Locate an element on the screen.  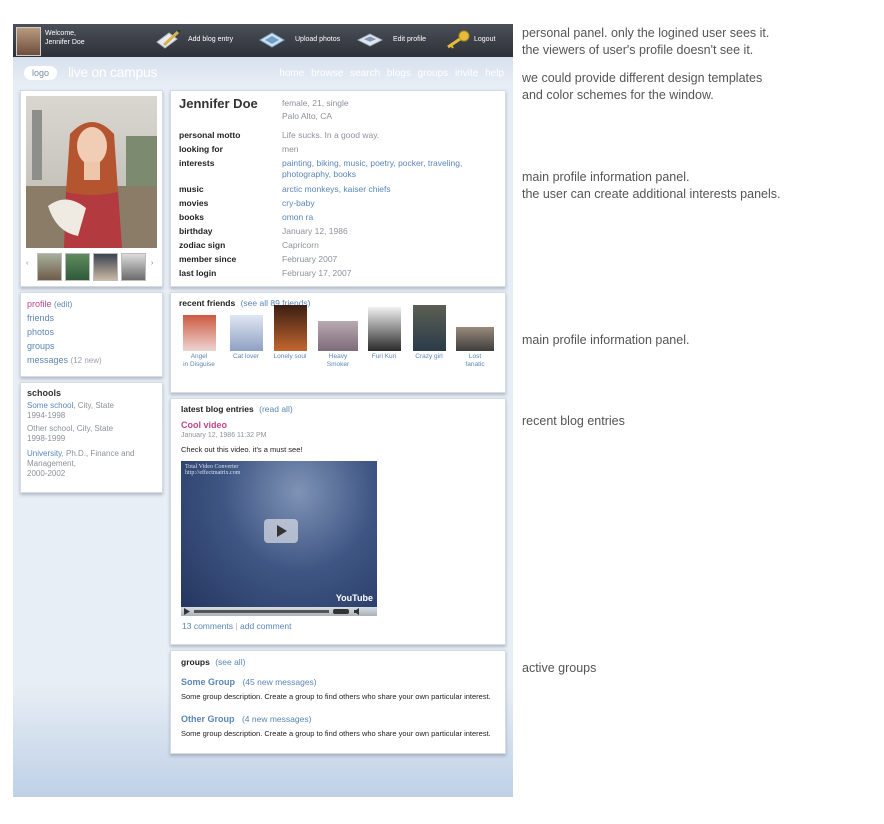
friend-item: Lonely soul is located at coordinates (290, 333).